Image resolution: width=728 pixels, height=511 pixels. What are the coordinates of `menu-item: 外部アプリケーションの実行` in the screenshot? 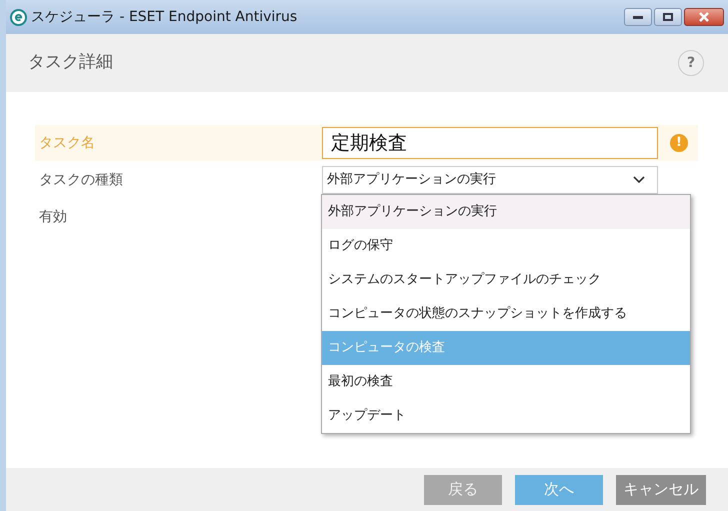 It's located at (506, 212).